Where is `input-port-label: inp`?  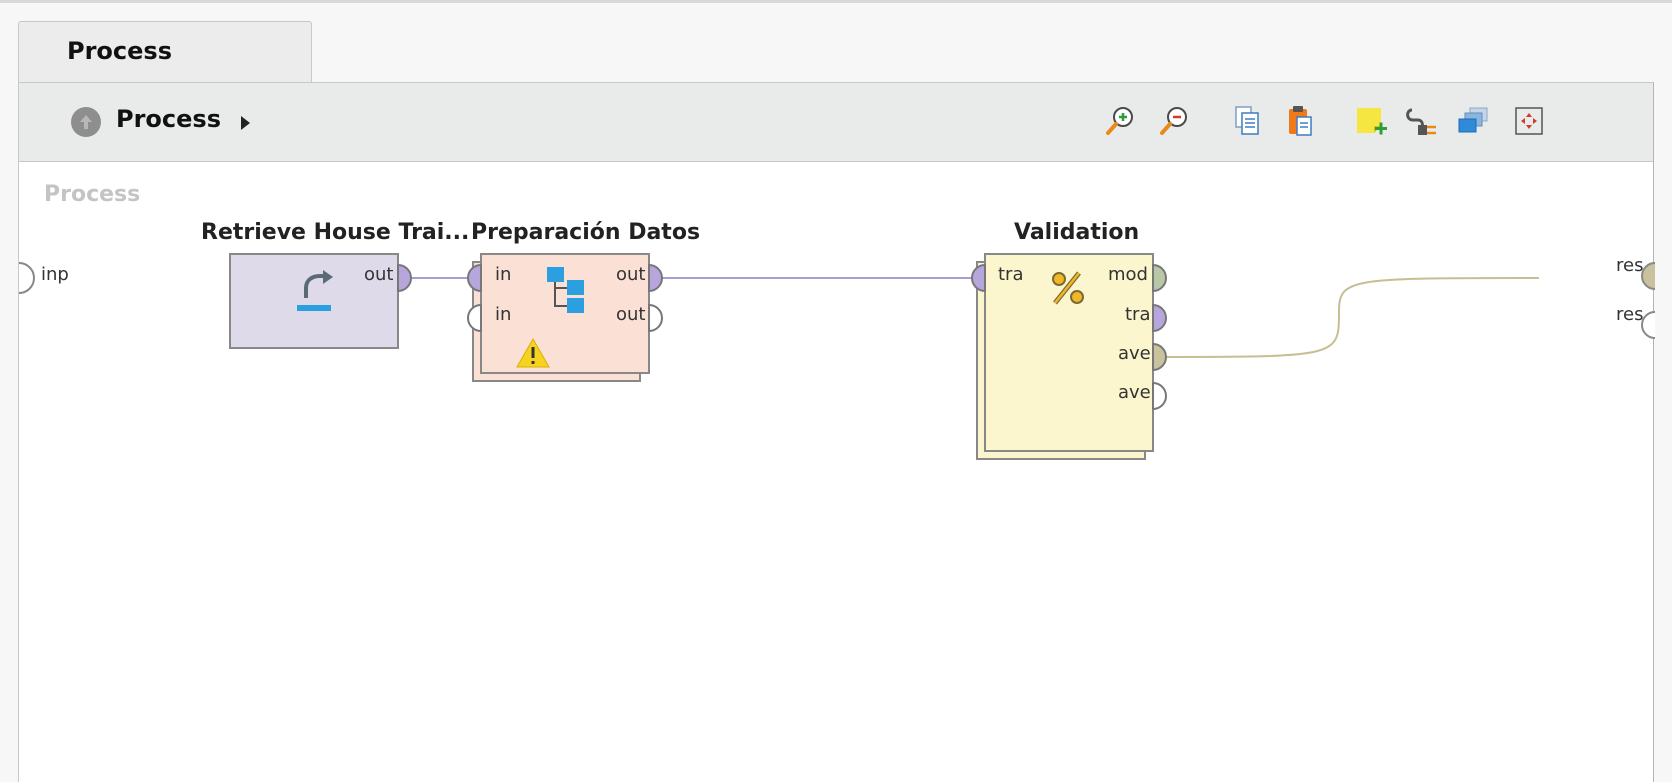 input-port-label: inp is located at coordinates (55, 274).